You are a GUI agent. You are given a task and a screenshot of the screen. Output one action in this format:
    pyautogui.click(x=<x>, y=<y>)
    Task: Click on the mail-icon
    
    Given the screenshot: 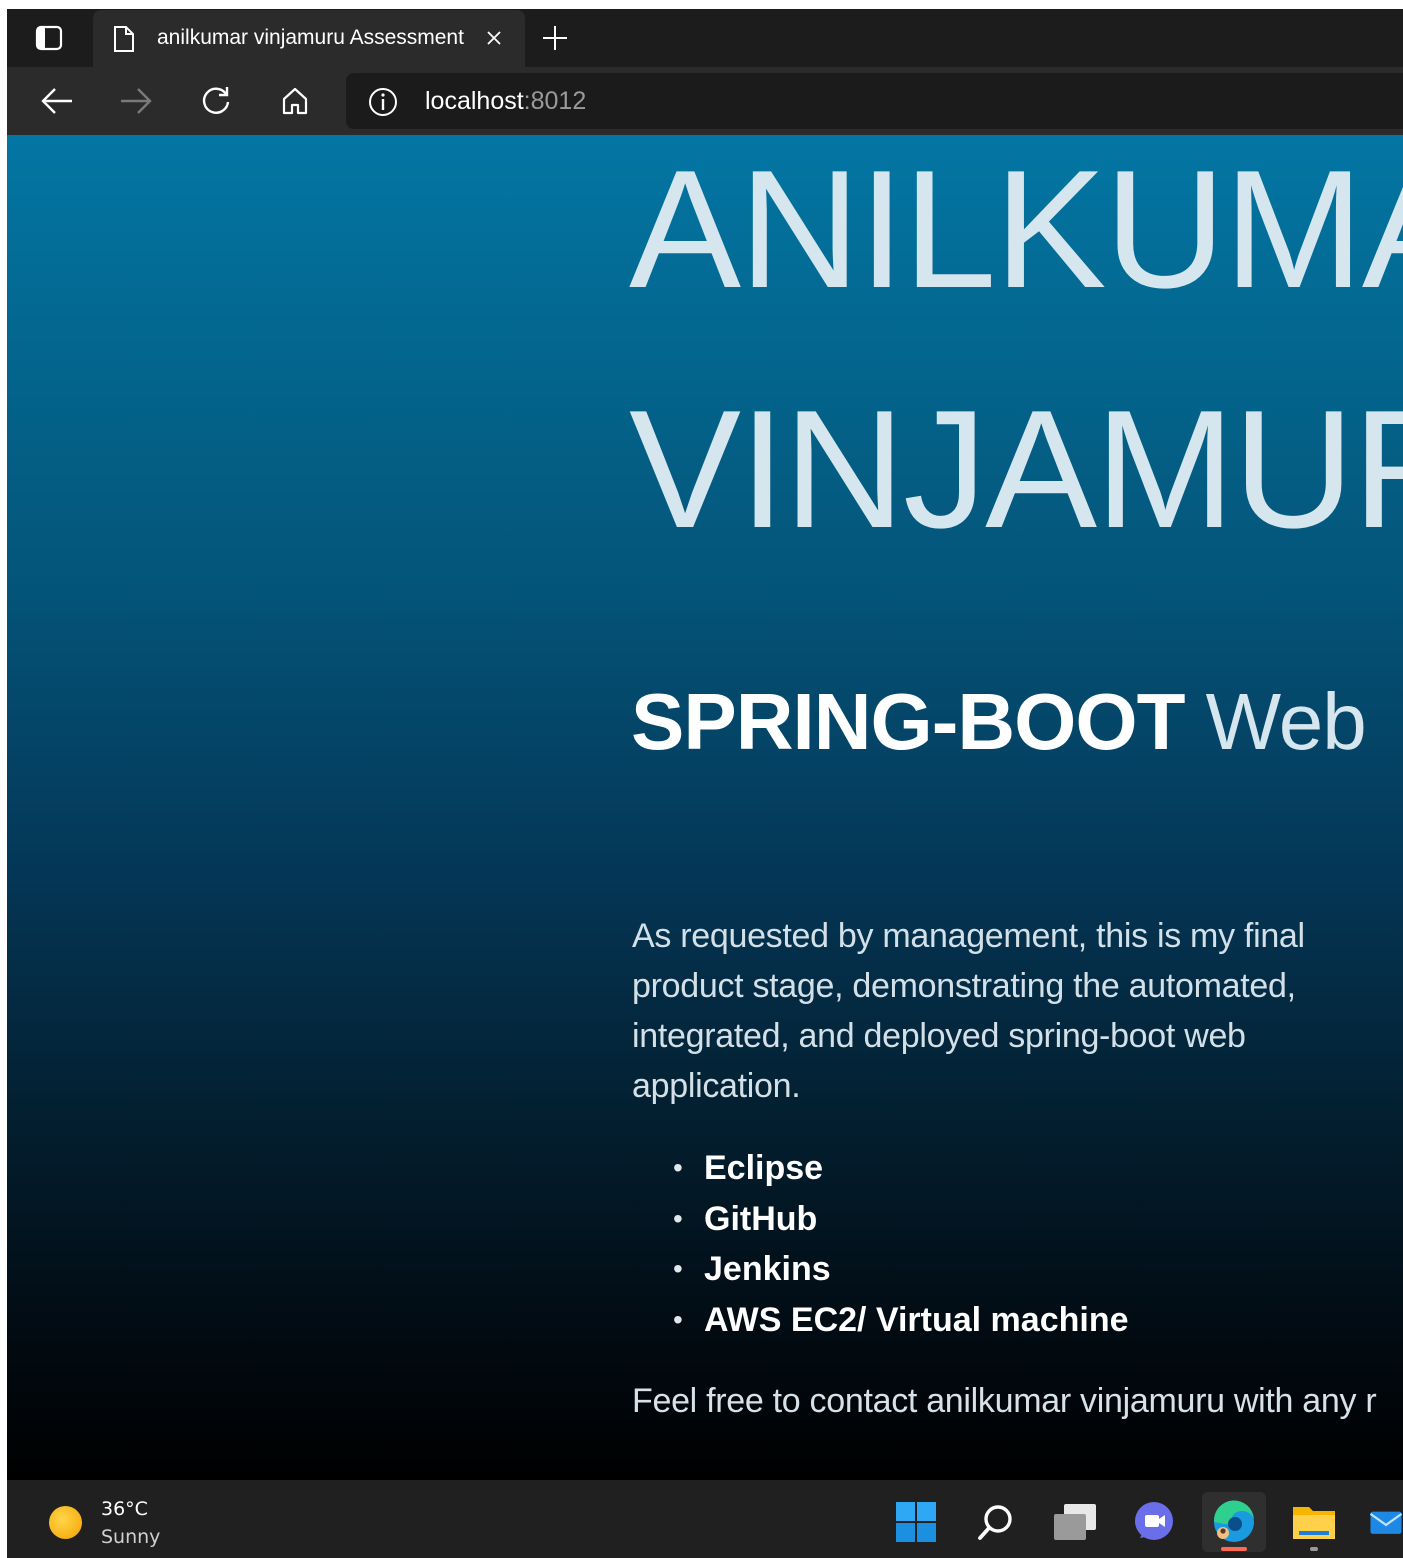 What is the action you would take?
    pyautogui.click(x=1386, y=1522)
    